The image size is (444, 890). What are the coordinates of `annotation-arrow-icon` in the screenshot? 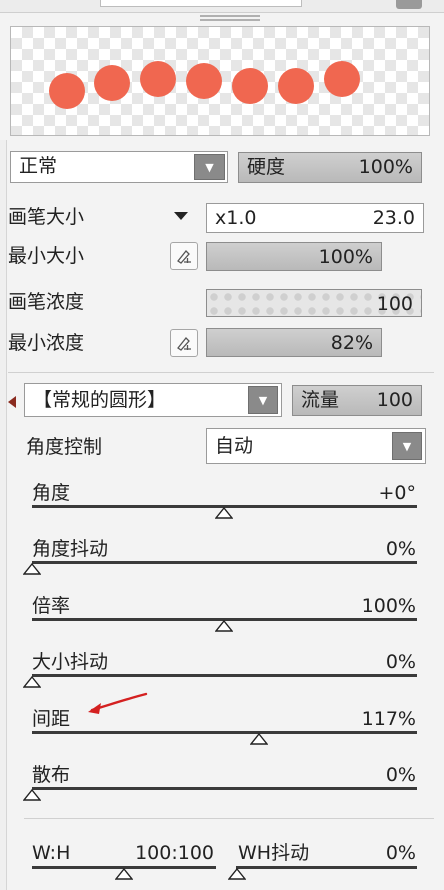 It's located at (118, 703).